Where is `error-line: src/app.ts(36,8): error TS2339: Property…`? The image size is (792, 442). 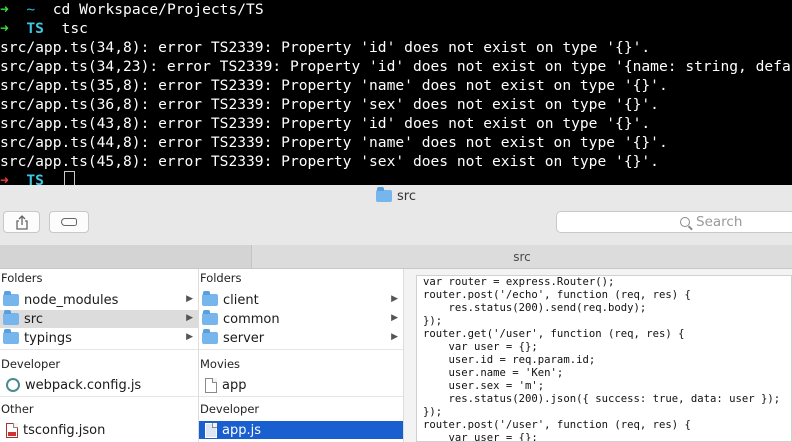 error-line: src/app.ts(36,8): error TS2339: Property… is located at coordinates (329, 104).